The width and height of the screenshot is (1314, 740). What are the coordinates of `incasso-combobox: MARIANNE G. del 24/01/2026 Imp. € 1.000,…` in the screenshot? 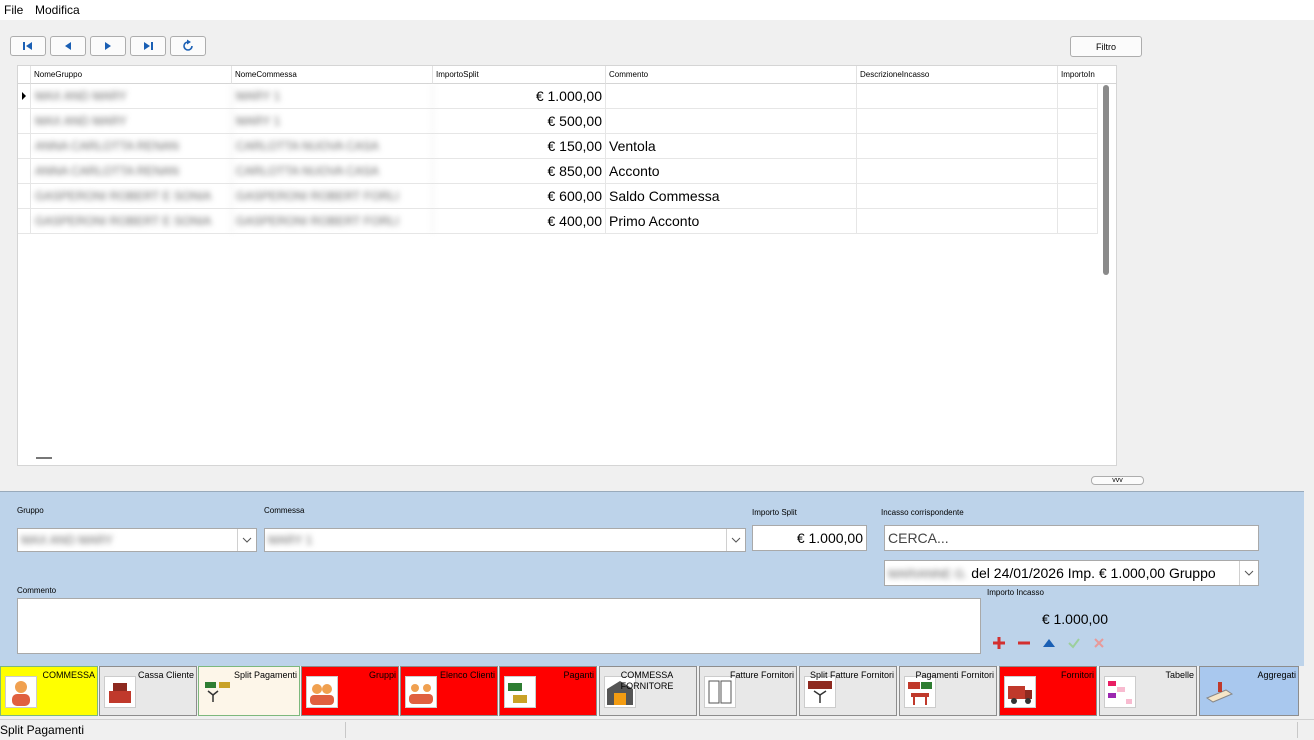 It's located at (1071, 573).